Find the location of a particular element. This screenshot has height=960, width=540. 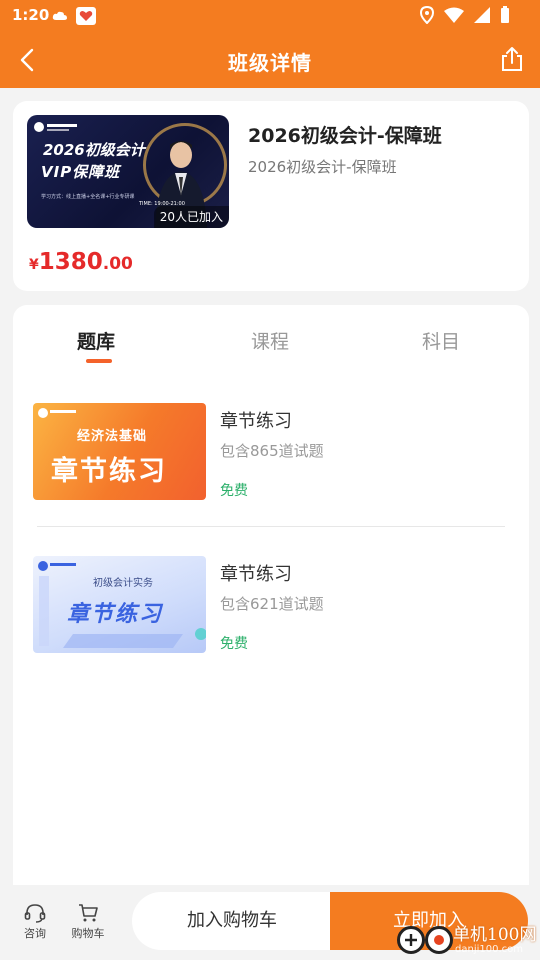

thumbnail-subject: 经济法基础 is located at coordinates (112, 436).